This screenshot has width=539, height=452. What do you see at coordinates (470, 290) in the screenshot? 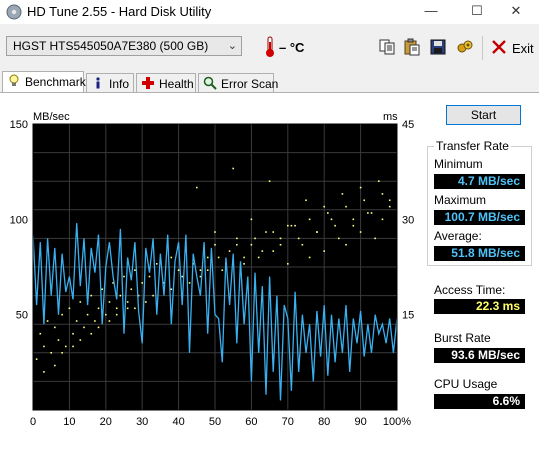
I see `access-time-label: Access Time:` at bounding box center [470, 290].